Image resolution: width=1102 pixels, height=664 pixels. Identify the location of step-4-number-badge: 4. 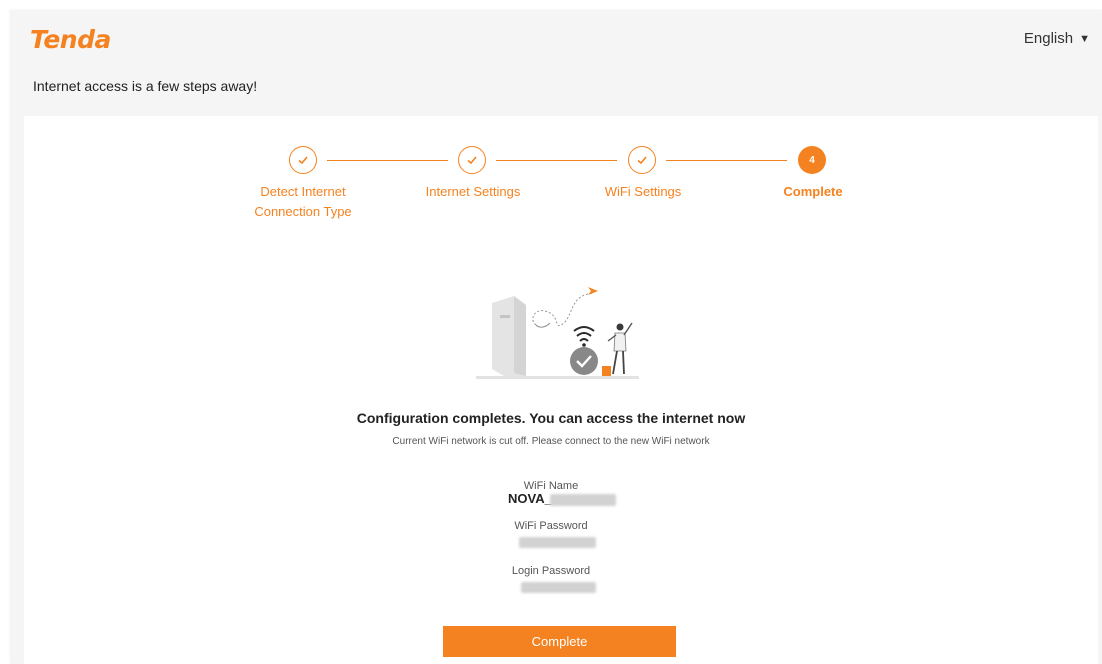
(812, 160).